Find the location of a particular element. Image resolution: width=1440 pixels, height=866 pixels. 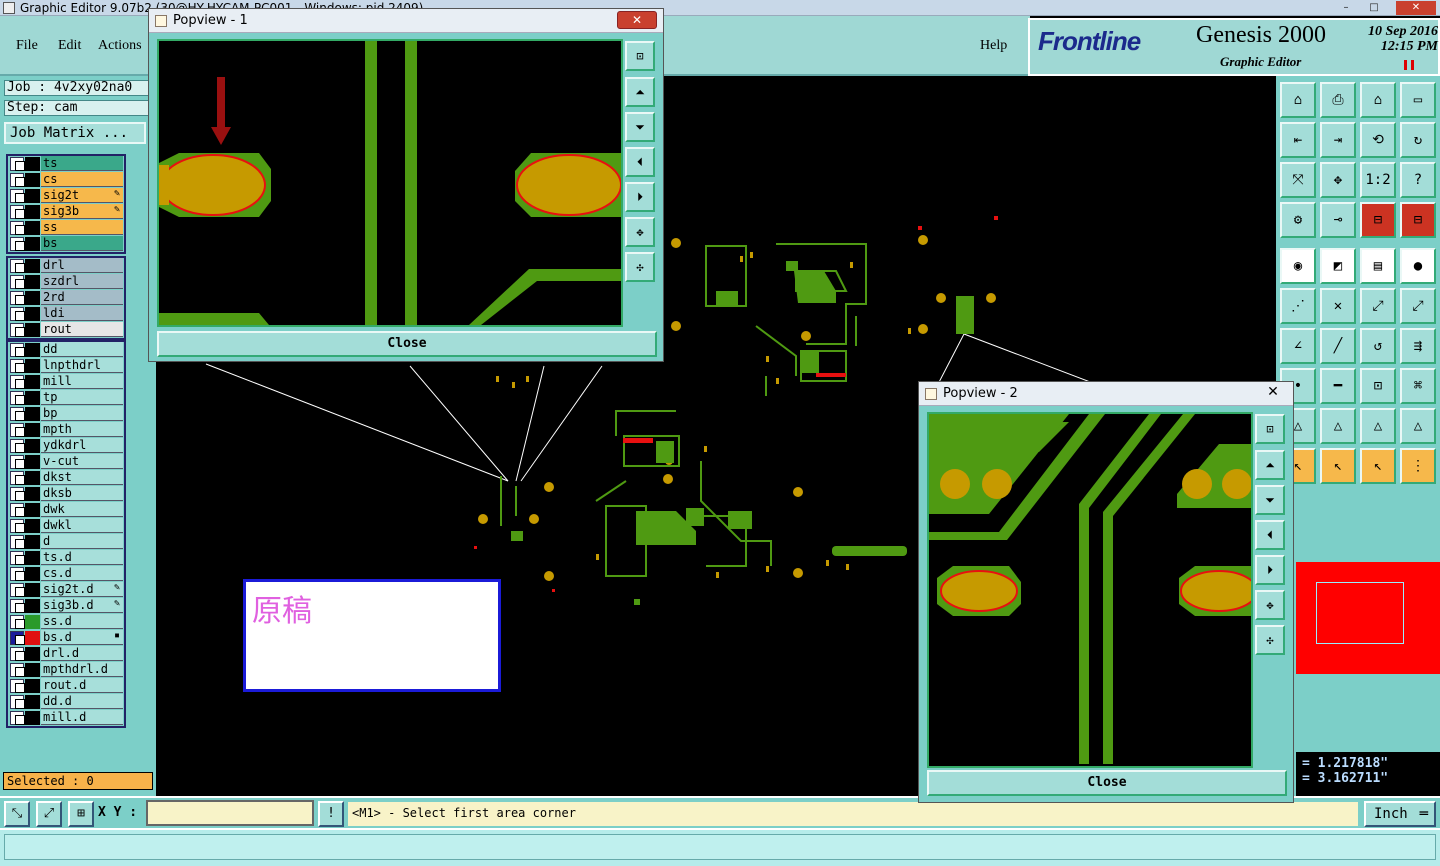

connect-icon: ⋰ is located at coordinates (1298, 306).